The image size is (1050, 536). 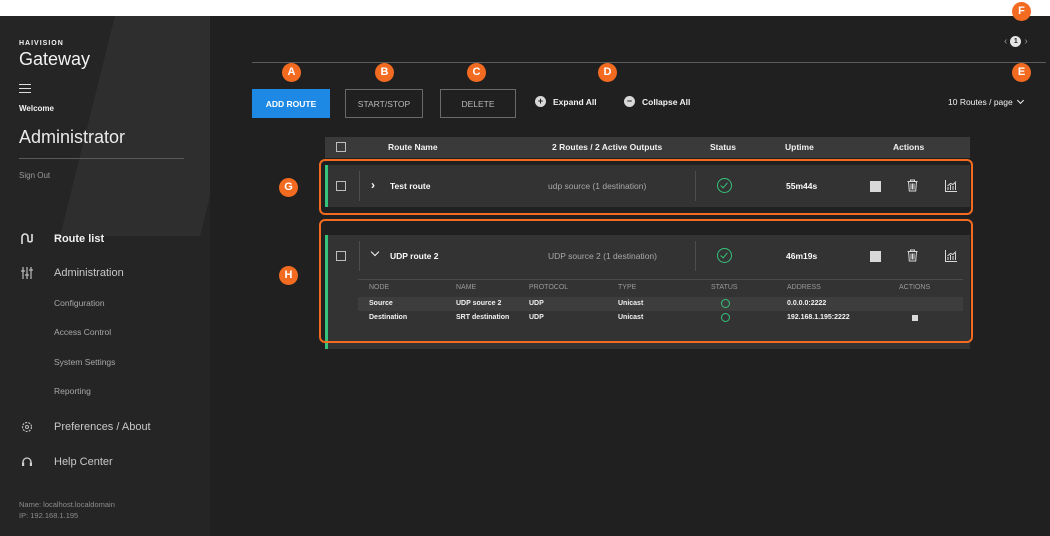 I want to click on collapse-all-button: − Collapse All, so click(x=657, y=101).